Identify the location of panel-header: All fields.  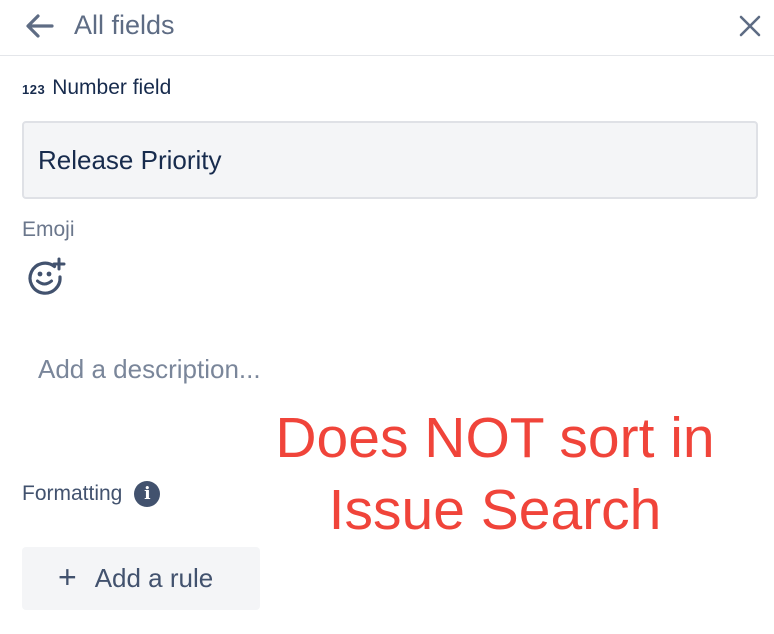
(387, 28).